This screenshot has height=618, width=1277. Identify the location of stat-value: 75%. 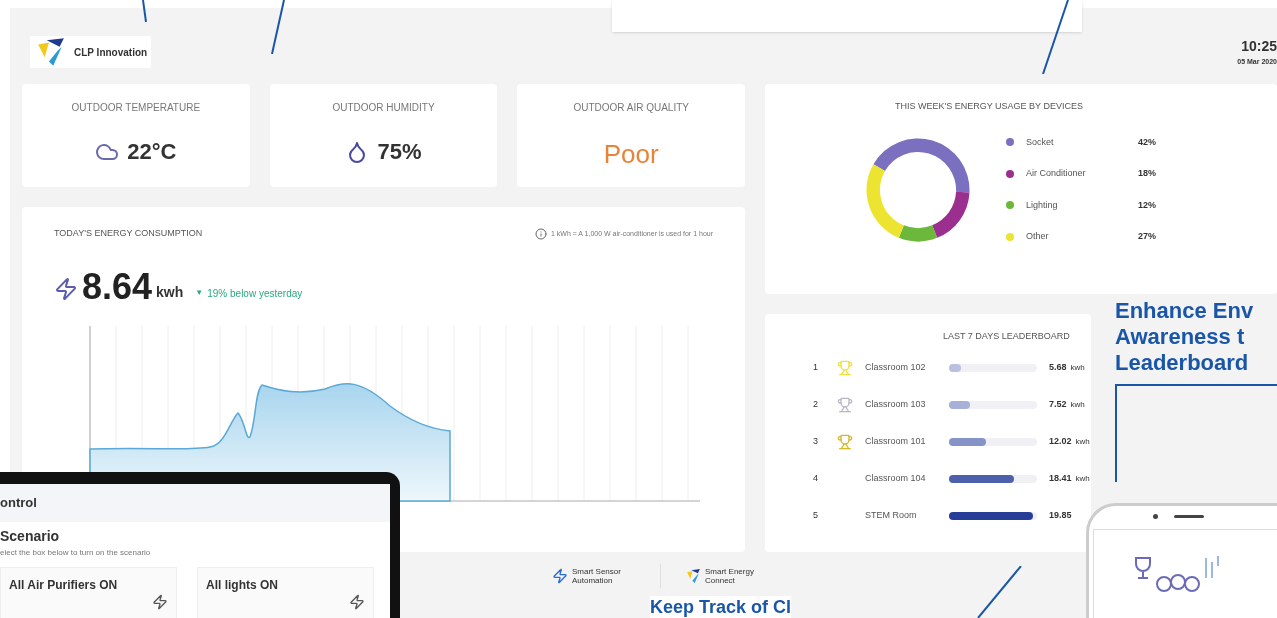
(399, 152).